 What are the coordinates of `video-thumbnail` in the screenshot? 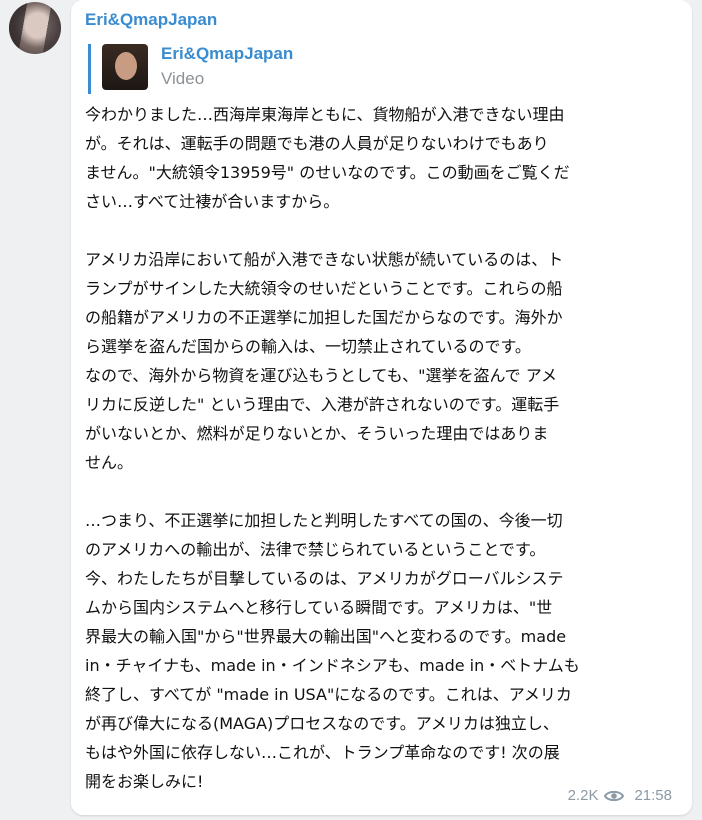 It's located at (125, 67).